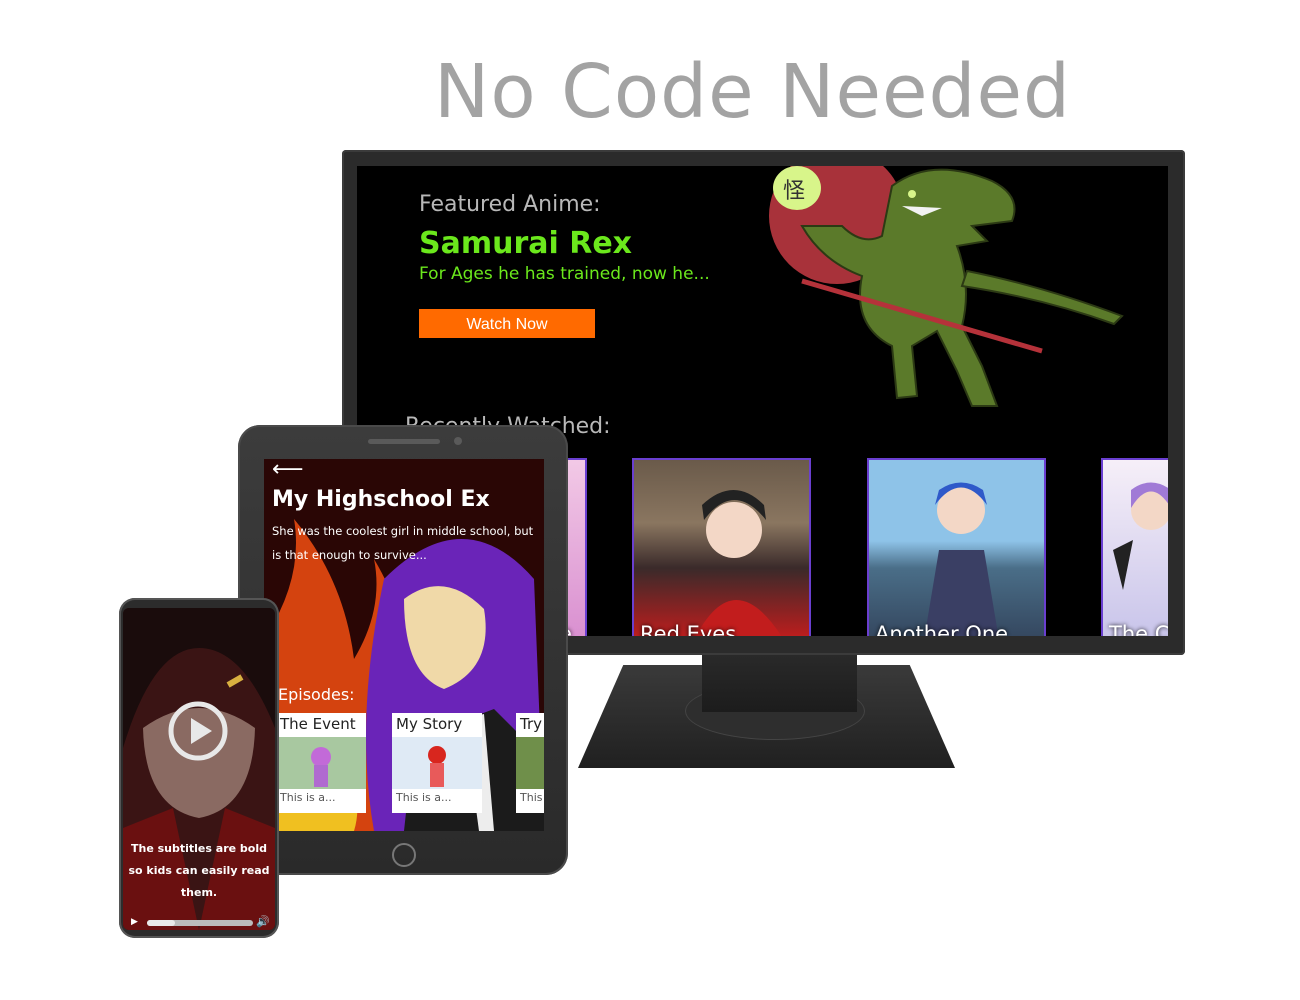 Image resolution: width=1300 pixels, height=1000 pixels. What do you see at coordinates (404, 855) in the screenshot?
I see `tablet-home-button` at bounding box center [404, 855].